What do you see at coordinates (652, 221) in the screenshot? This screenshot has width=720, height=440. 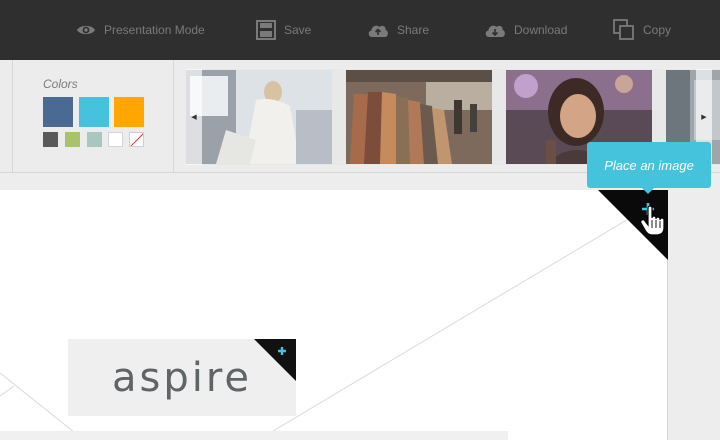 I see `hand-pointer-cursor-icon` at bounding box center [652, 221].